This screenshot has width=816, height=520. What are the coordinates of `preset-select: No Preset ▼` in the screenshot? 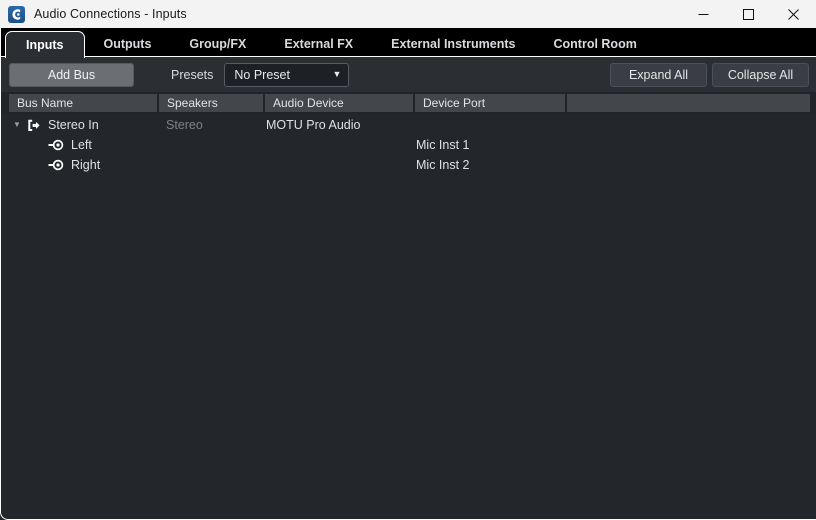 It's located at (287, 74).